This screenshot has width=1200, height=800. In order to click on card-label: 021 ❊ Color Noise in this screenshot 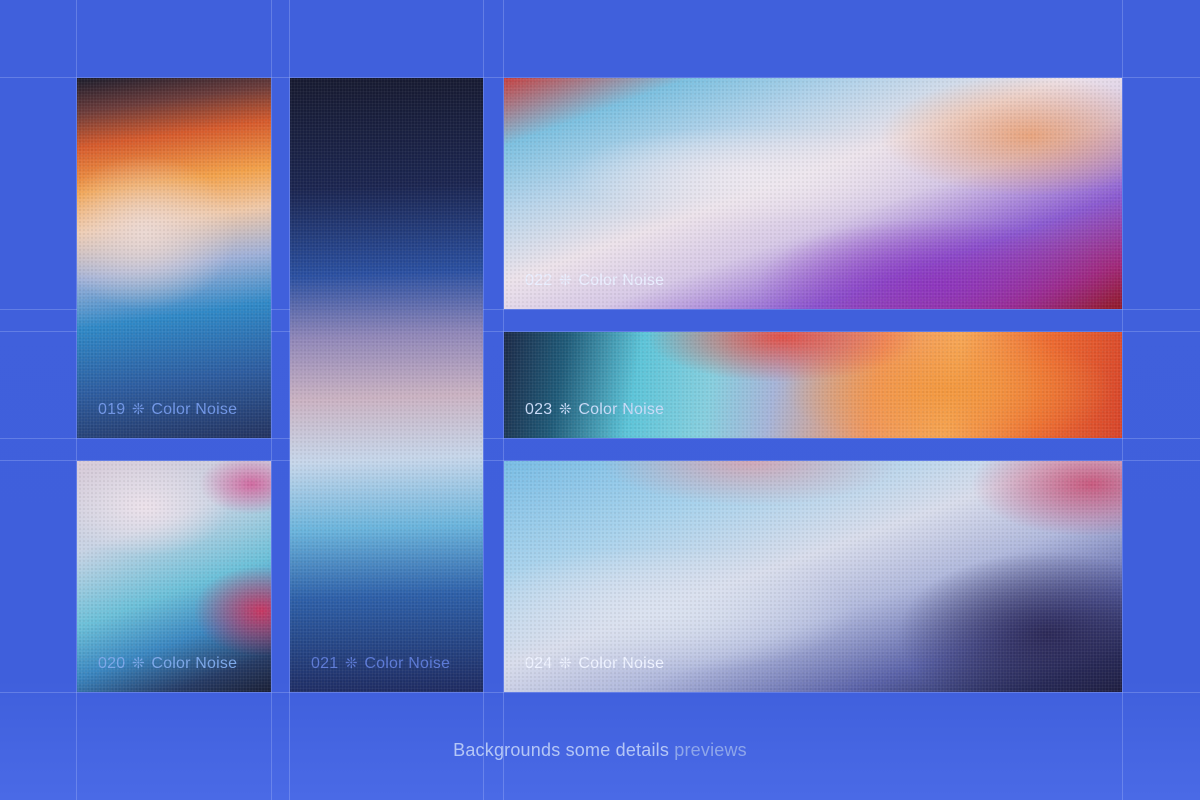, I will do `click(380, 663)`.